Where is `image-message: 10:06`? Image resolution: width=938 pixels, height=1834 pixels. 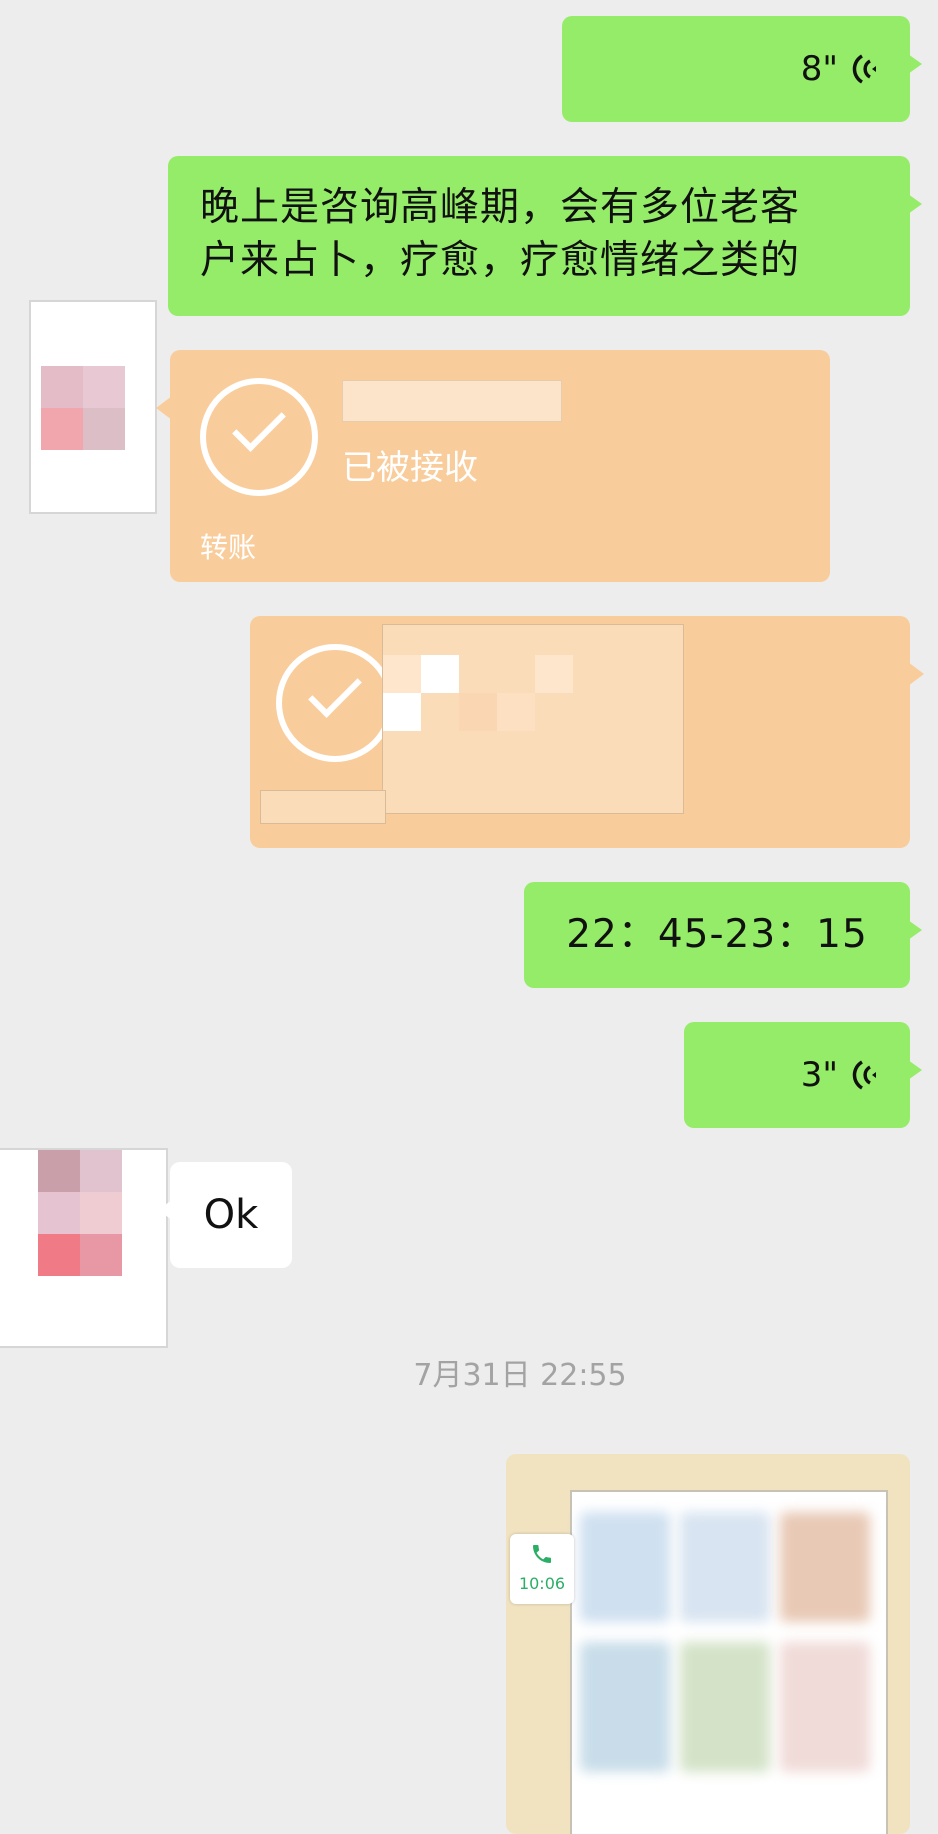 image-message: 10:06 is located at coordinates (708, 1644).